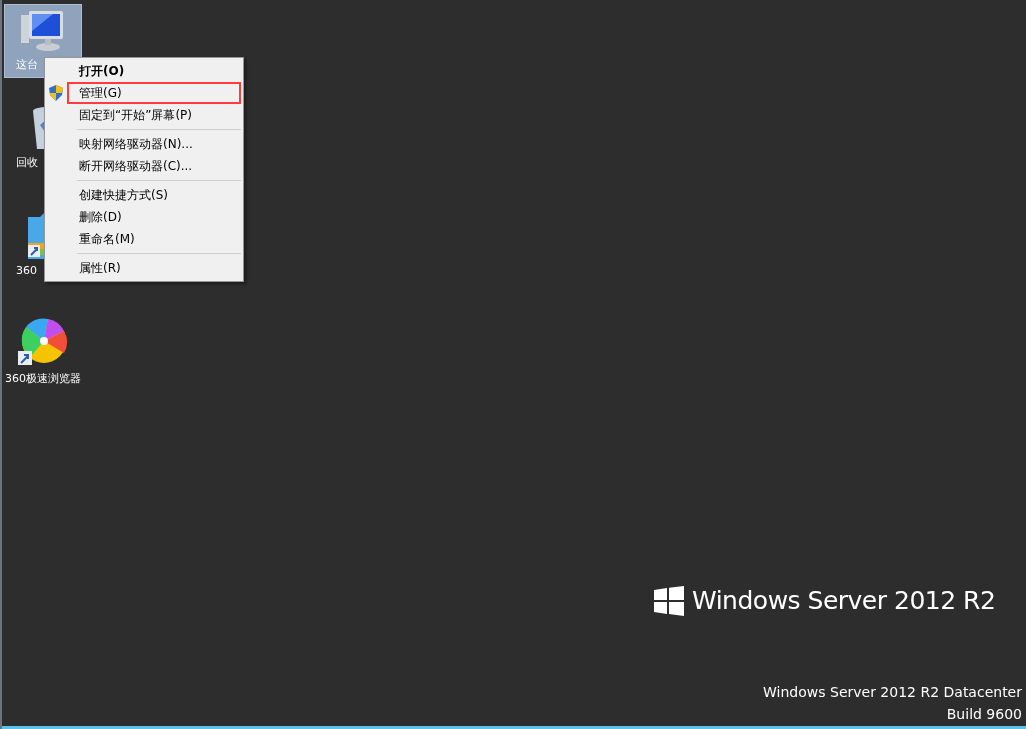 Image resolution: width=1026 pixels, height=729 pixels. I want to click on menu-item: 属性(R), so click(154, 268).